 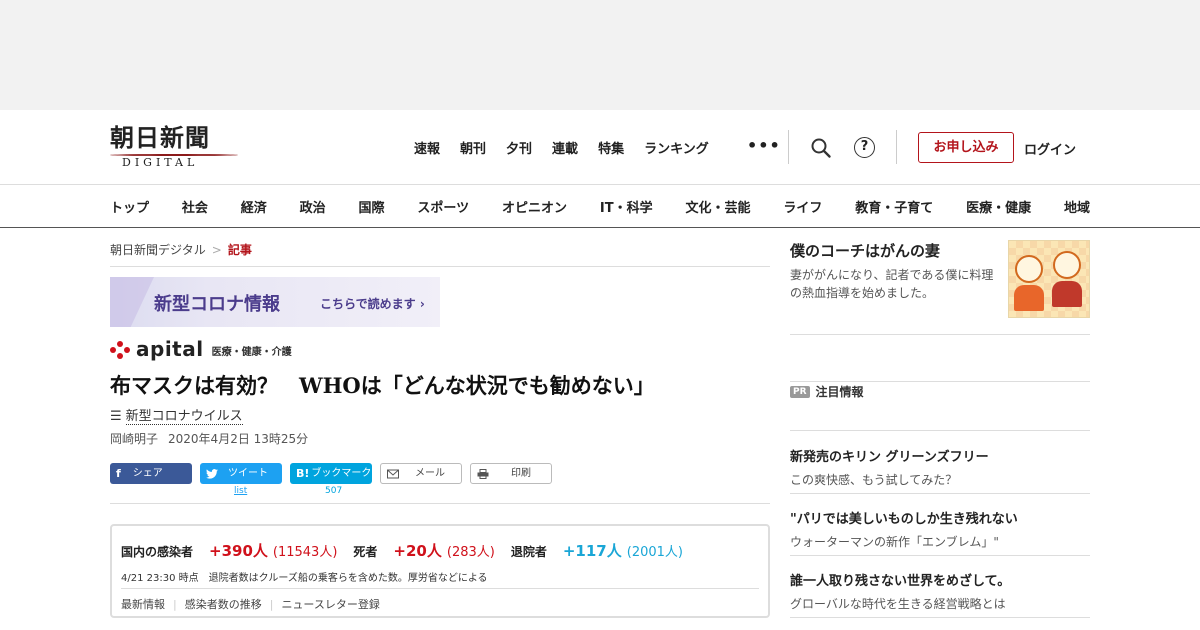 I want to click on category-item: 政治, so click(x=313, y=206).